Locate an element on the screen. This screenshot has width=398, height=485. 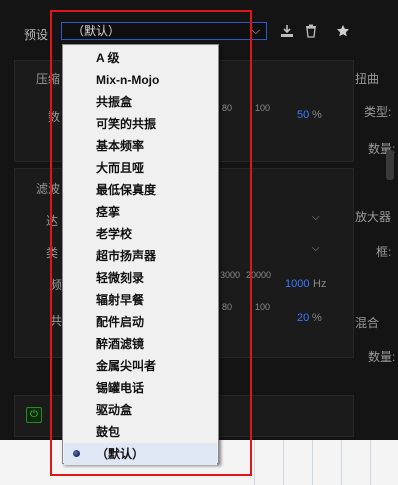
frame-label: 框: is located at coordinates (384, 252).